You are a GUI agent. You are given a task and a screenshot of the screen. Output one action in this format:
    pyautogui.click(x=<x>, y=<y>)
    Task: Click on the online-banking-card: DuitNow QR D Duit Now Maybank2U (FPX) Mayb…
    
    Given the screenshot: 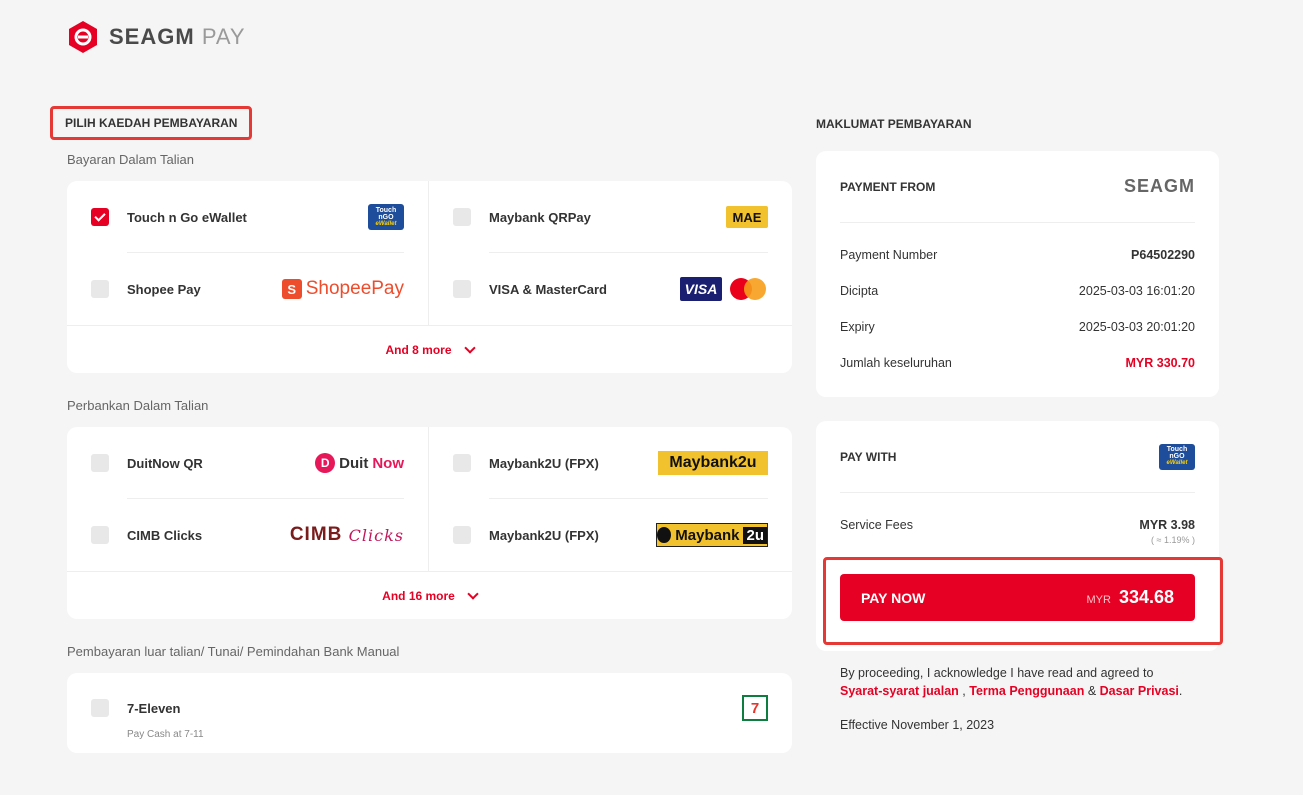 What is the action you would take?
    pyautogui.click(x=429, y=523)
    